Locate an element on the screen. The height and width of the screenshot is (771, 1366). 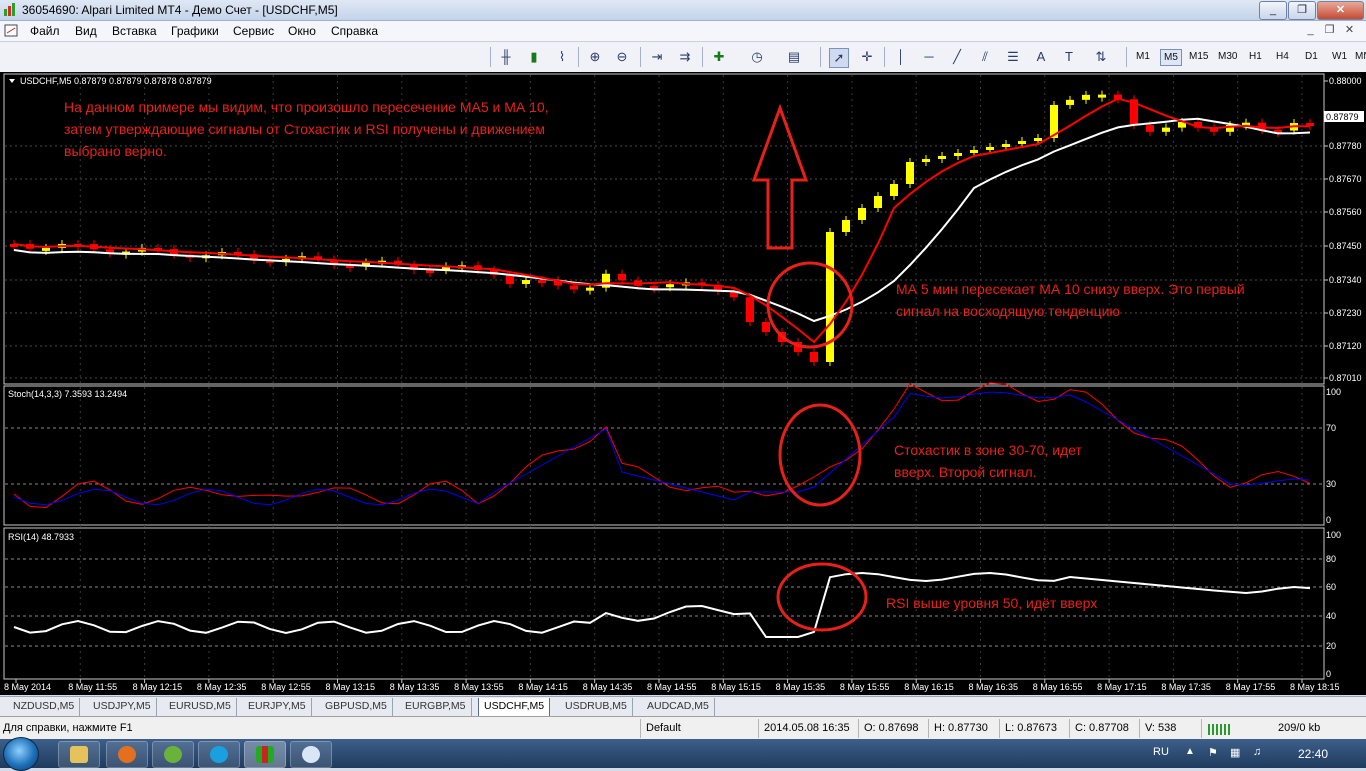
fibonacci-icon: ☰ is located at coordinates (1013, 57).